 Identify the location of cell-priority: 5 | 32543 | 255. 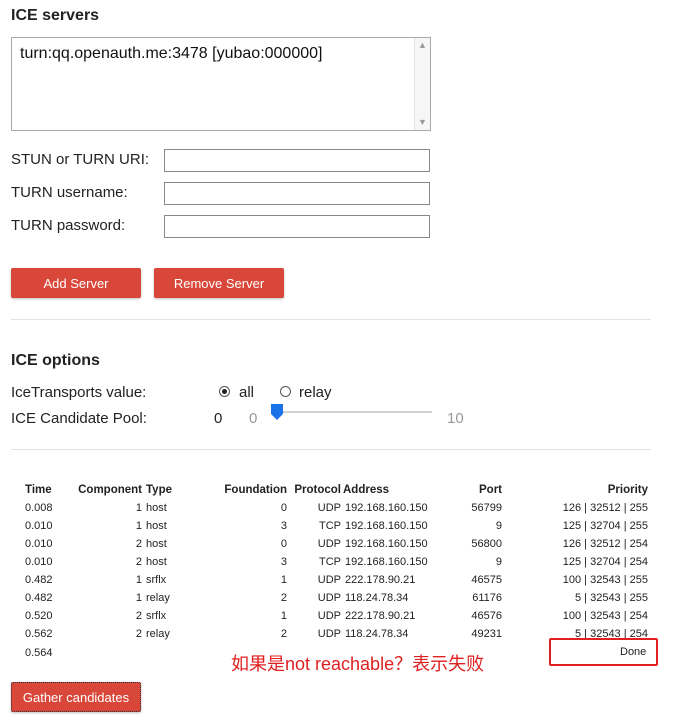
(611, 598).